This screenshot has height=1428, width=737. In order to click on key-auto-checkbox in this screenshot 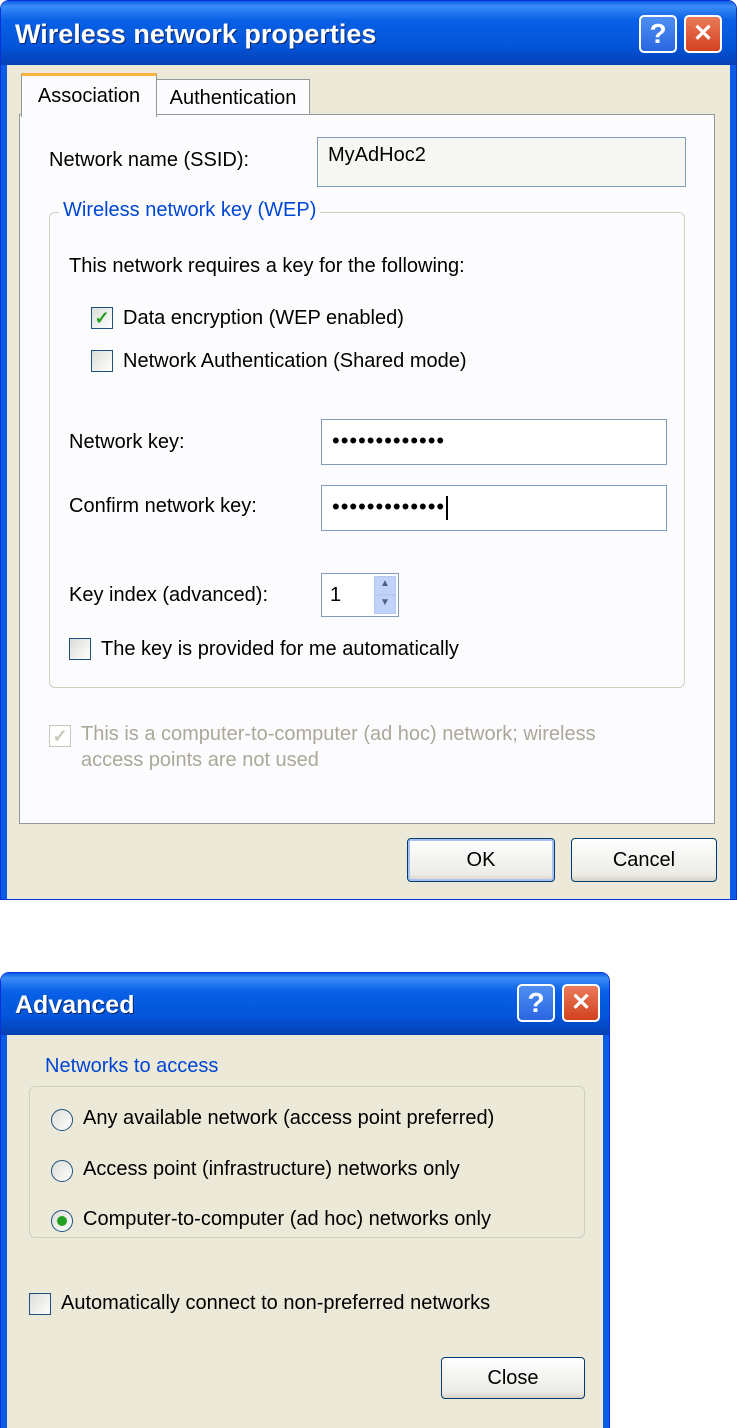, I will do `click(80, 649)`.